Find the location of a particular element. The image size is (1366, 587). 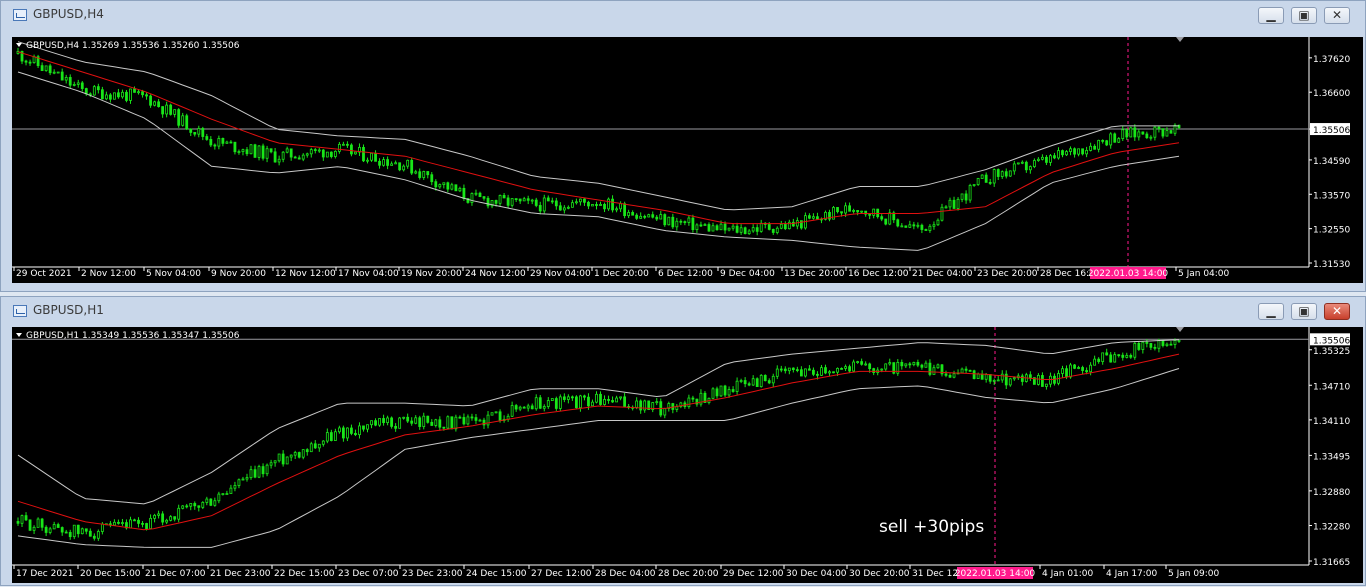

time-label: 27 Dec 12:00 is located at coordinates (561, 574).